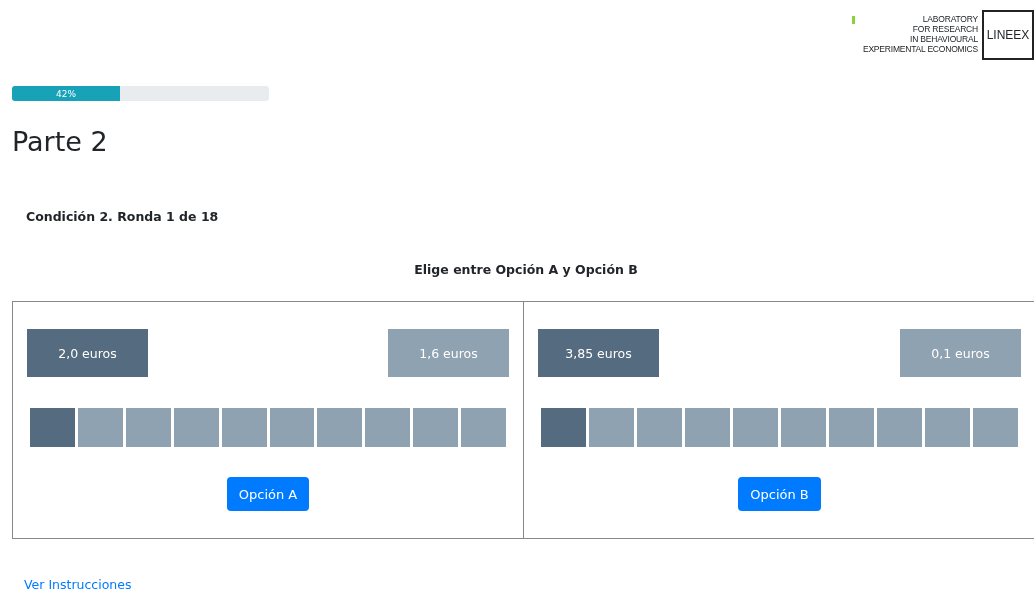 Image resolution: width=1034 pixels, height=603 pixels. Describe the element at coordinates (853, 20) in the screenshot. I see `logo-accent-icon` at that location.